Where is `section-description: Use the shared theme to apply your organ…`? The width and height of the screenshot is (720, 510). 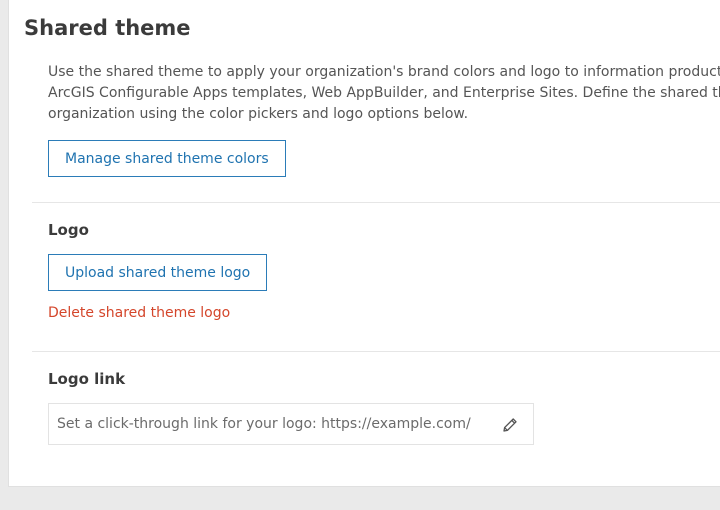
section-description: Use the shared theme to apply your organ… is located at coordinates (384, 93).